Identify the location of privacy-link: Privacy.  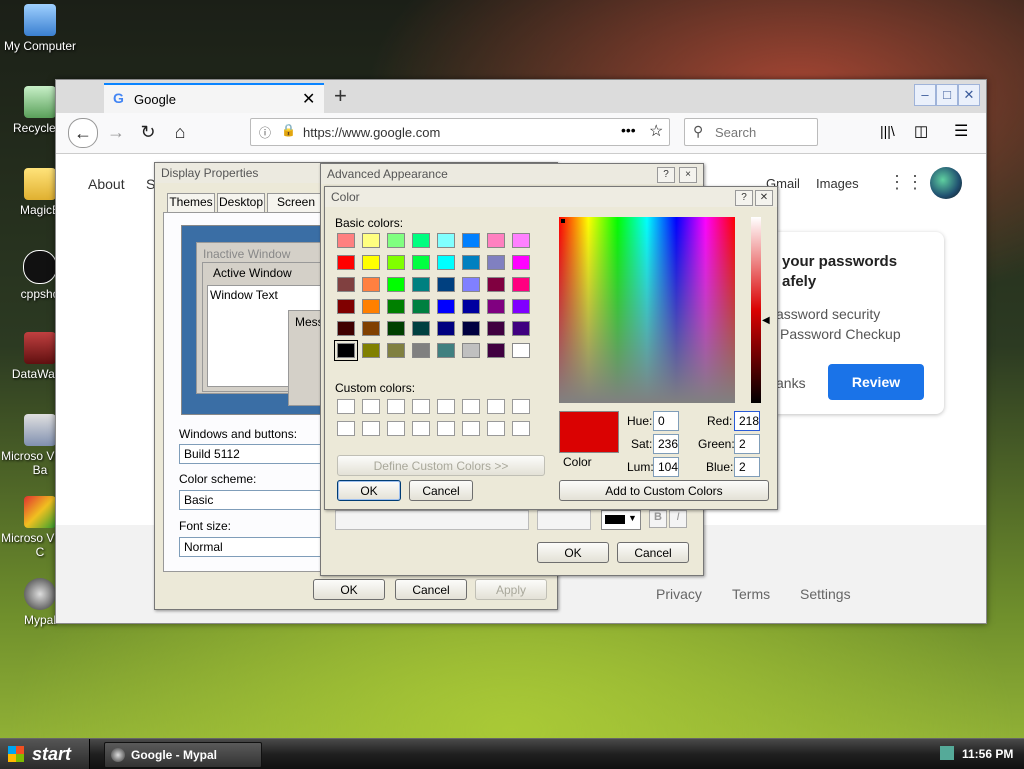
(679, 594).